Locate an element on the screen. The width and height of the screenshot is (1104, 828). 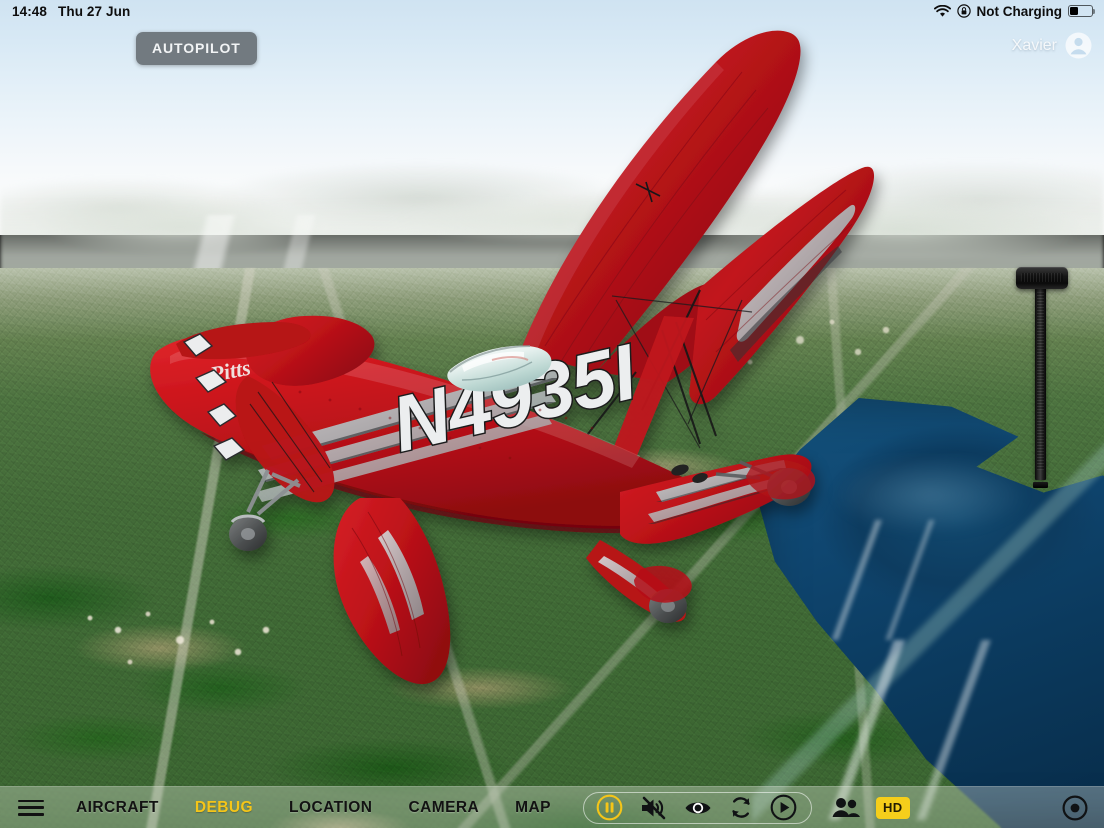
menu-item-location: LOCATION is located at coordinates (330, 808).